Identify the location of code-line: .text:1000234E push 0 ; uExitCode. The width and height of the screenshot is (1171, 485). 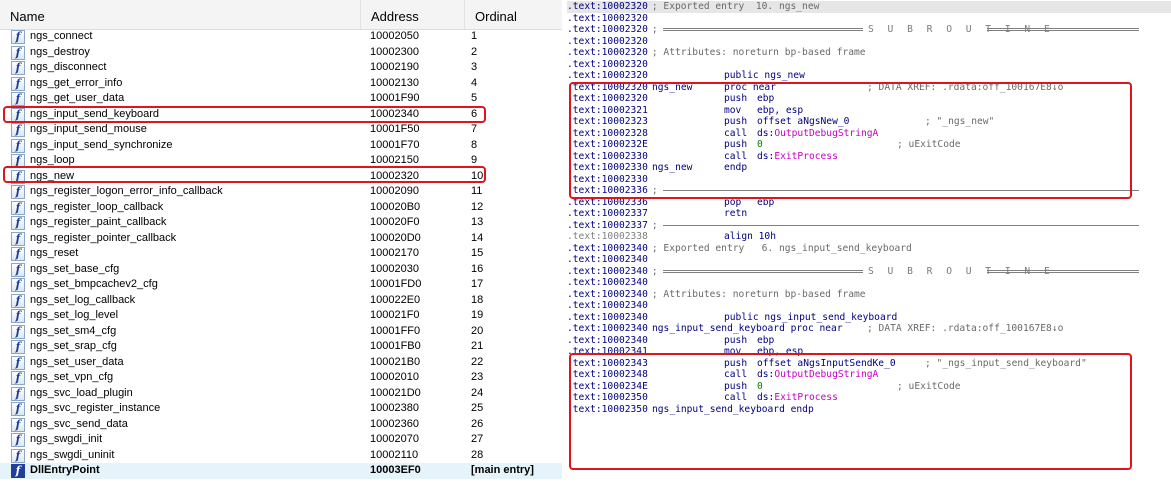
(869, 387).